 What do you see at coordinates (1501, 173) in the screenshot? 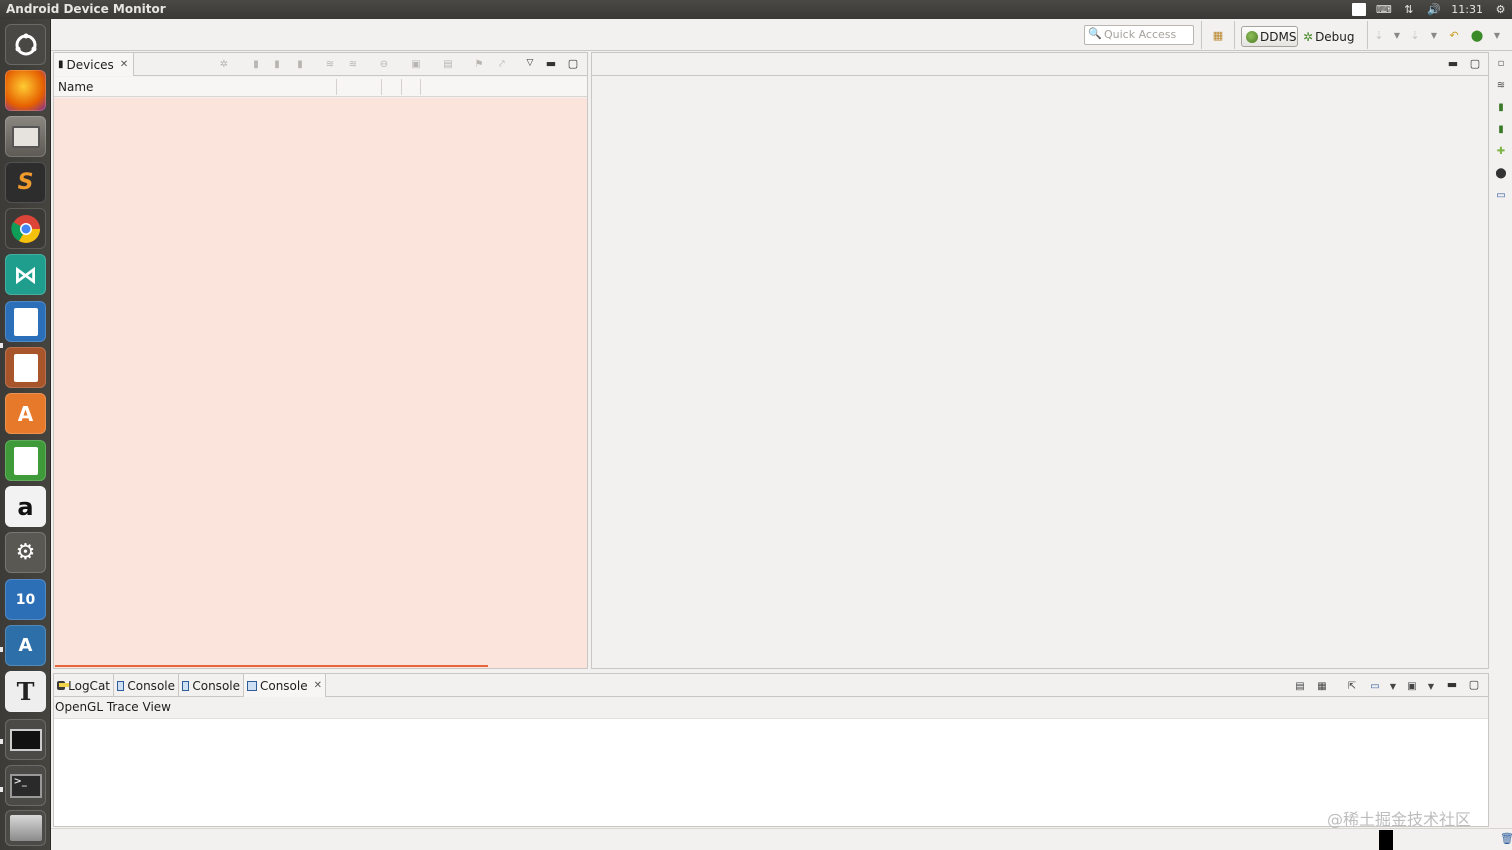
I see `network-stats-icon: ⬤` at bounding box center [1501, 173].